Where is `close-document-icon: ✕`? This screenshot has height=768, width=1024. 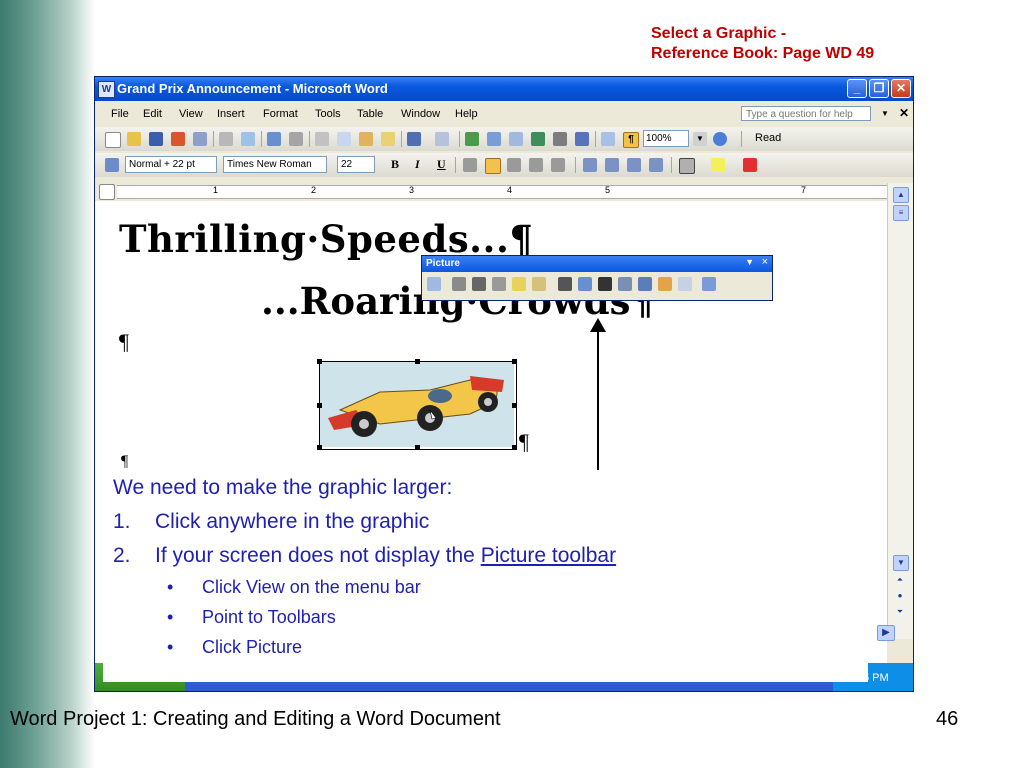 close-document-icon: ✕ is located at coordinates (904, 113).